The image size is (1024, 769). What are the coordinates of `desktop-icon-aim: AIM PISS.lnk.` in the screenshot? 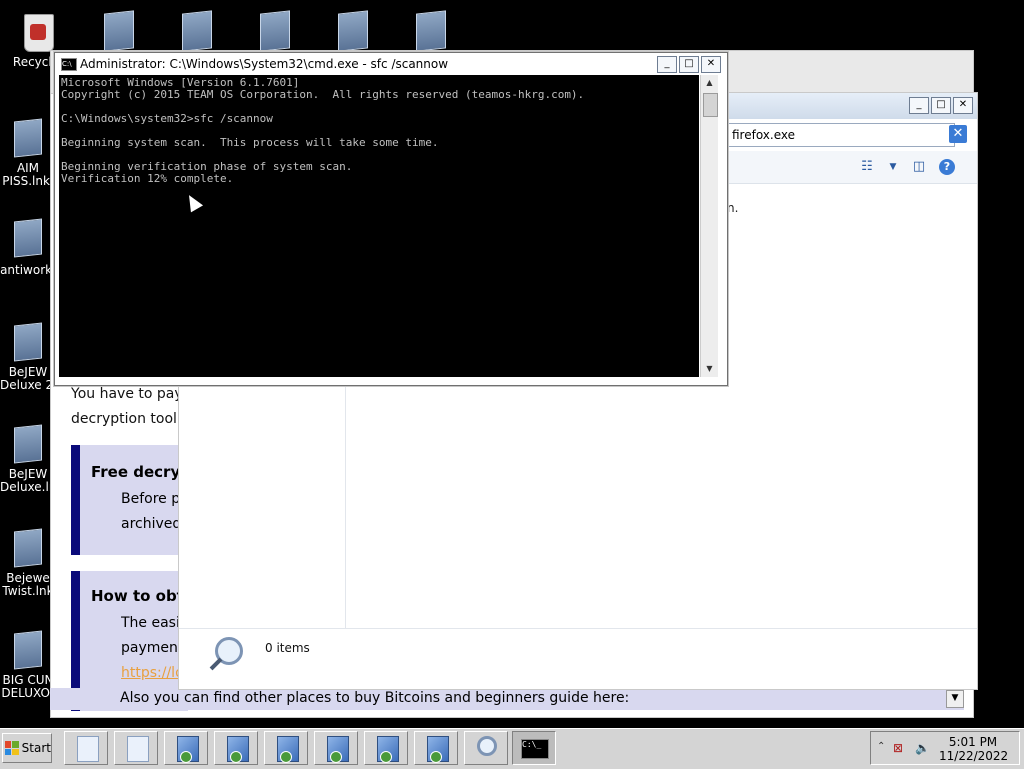 It's located at (28, 153).